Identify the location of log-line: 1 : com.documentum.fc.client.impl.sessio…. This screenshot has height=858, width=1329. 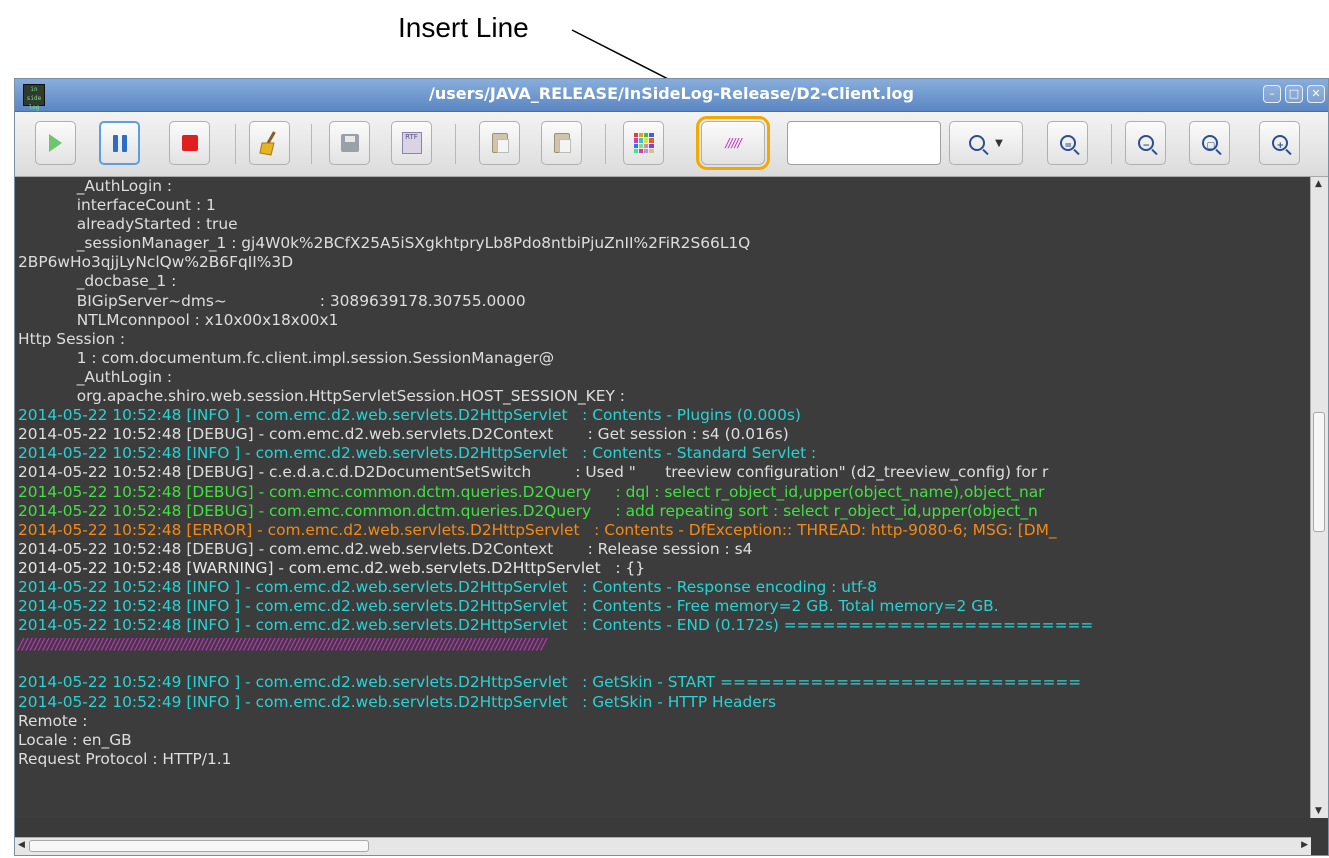
(286, 357).